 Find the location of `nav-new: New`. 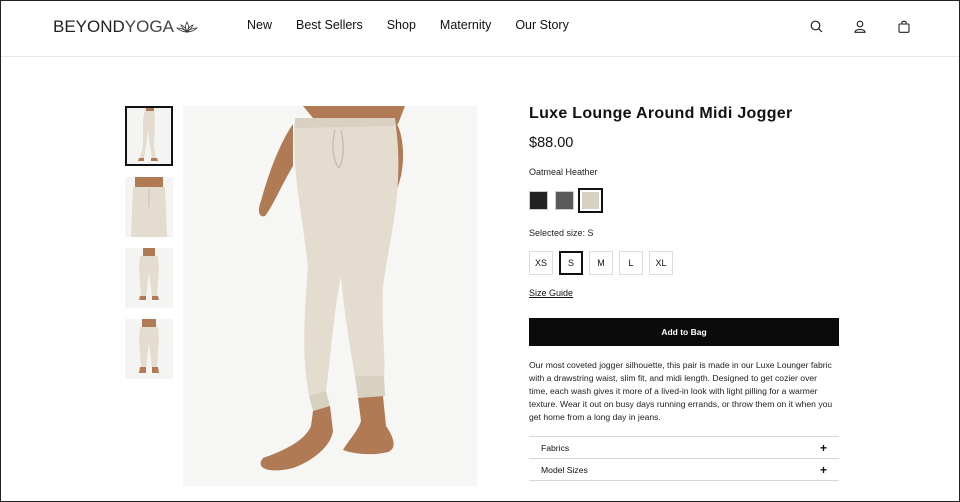

nav-new: New is located at coordinates (259, 25).